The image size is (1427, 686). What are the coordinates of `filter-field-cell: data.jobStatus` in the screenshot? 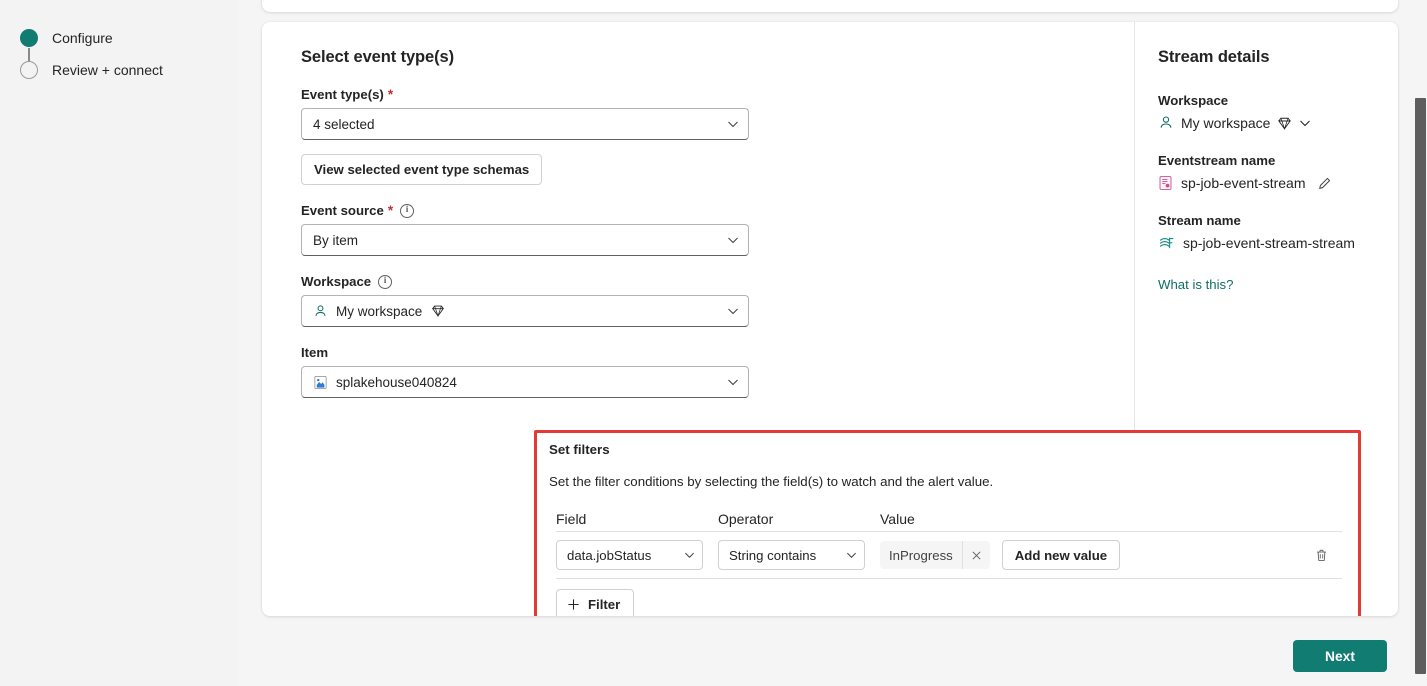 It's located at (637, 555).